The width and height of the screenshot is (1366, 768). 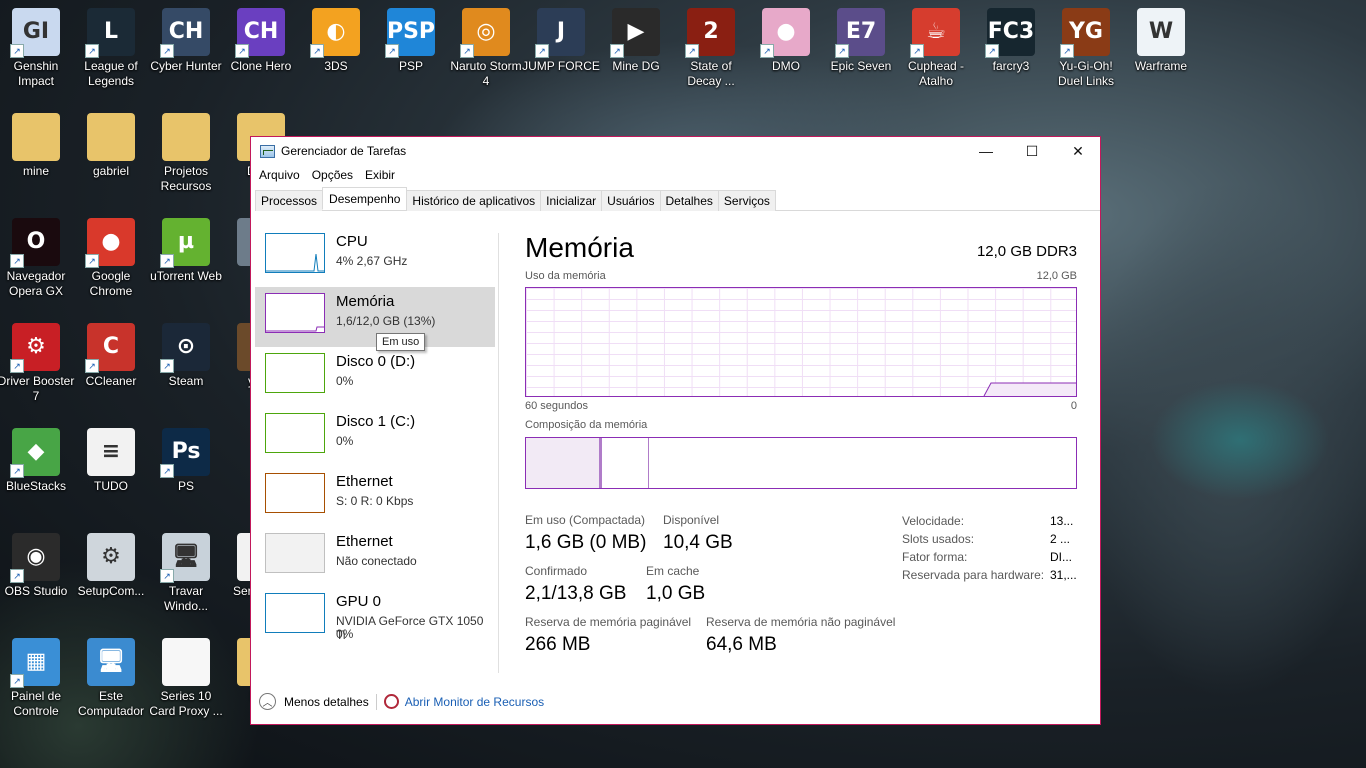 I want to click on tab-historico: Histórico de aplicativos, so click(x=474, y=200).